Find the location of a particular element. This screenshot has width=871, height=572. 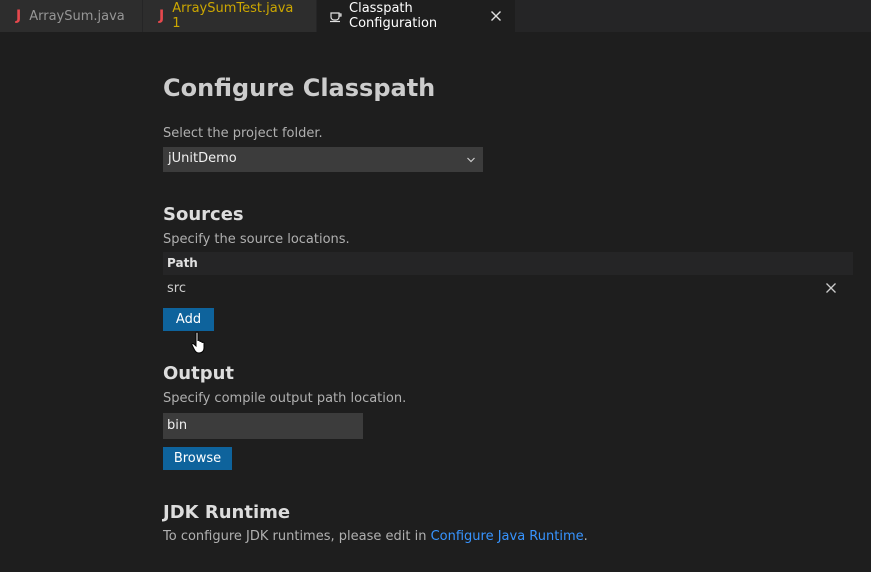

configure-java-runtime-link: Configure Java Runtime is located at coordinates (507, 536).